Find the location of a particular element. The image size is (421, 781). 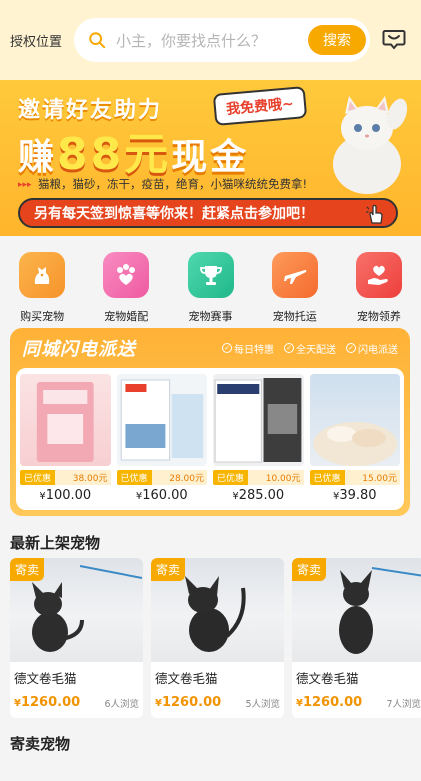

nav-pet-adoption: 宠物领养 is located at coordinates (379, 284).